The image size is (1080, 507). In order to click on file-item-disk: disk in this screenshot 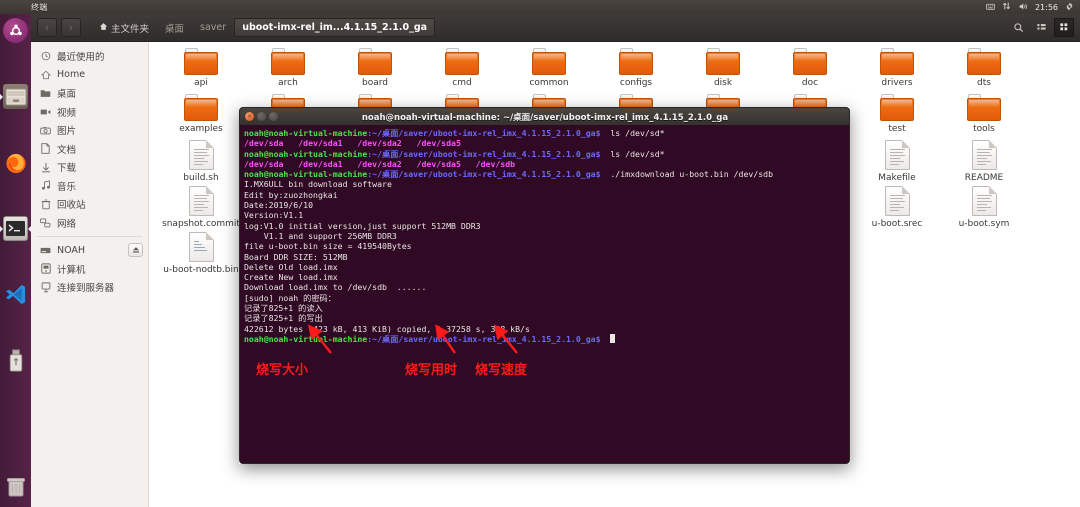, I will do `click(723, 68)`.